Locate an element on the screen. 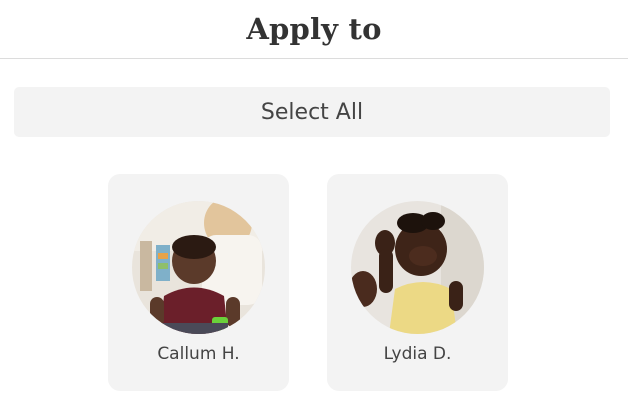 This screenshot has height=404, width=628. page-title: Apply to is located at coordinates (314, 29).